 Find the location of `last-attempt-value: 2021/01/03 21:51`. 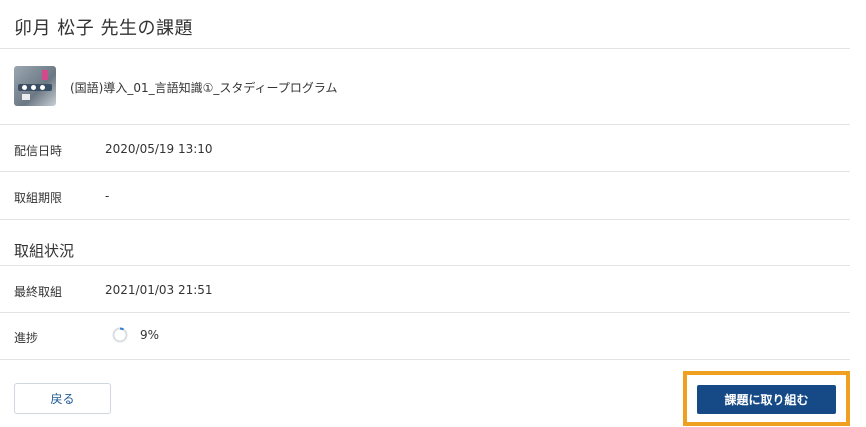

last-attempt-value: 2021/01/03 21:51 is located at coordinates (159, 290).